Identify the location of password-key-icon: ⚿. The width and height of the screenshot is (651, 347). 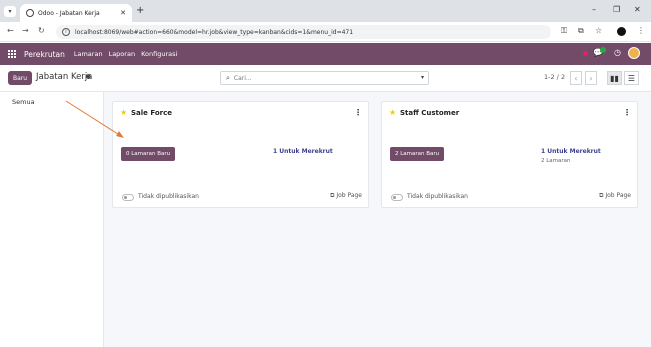
(564, 31).